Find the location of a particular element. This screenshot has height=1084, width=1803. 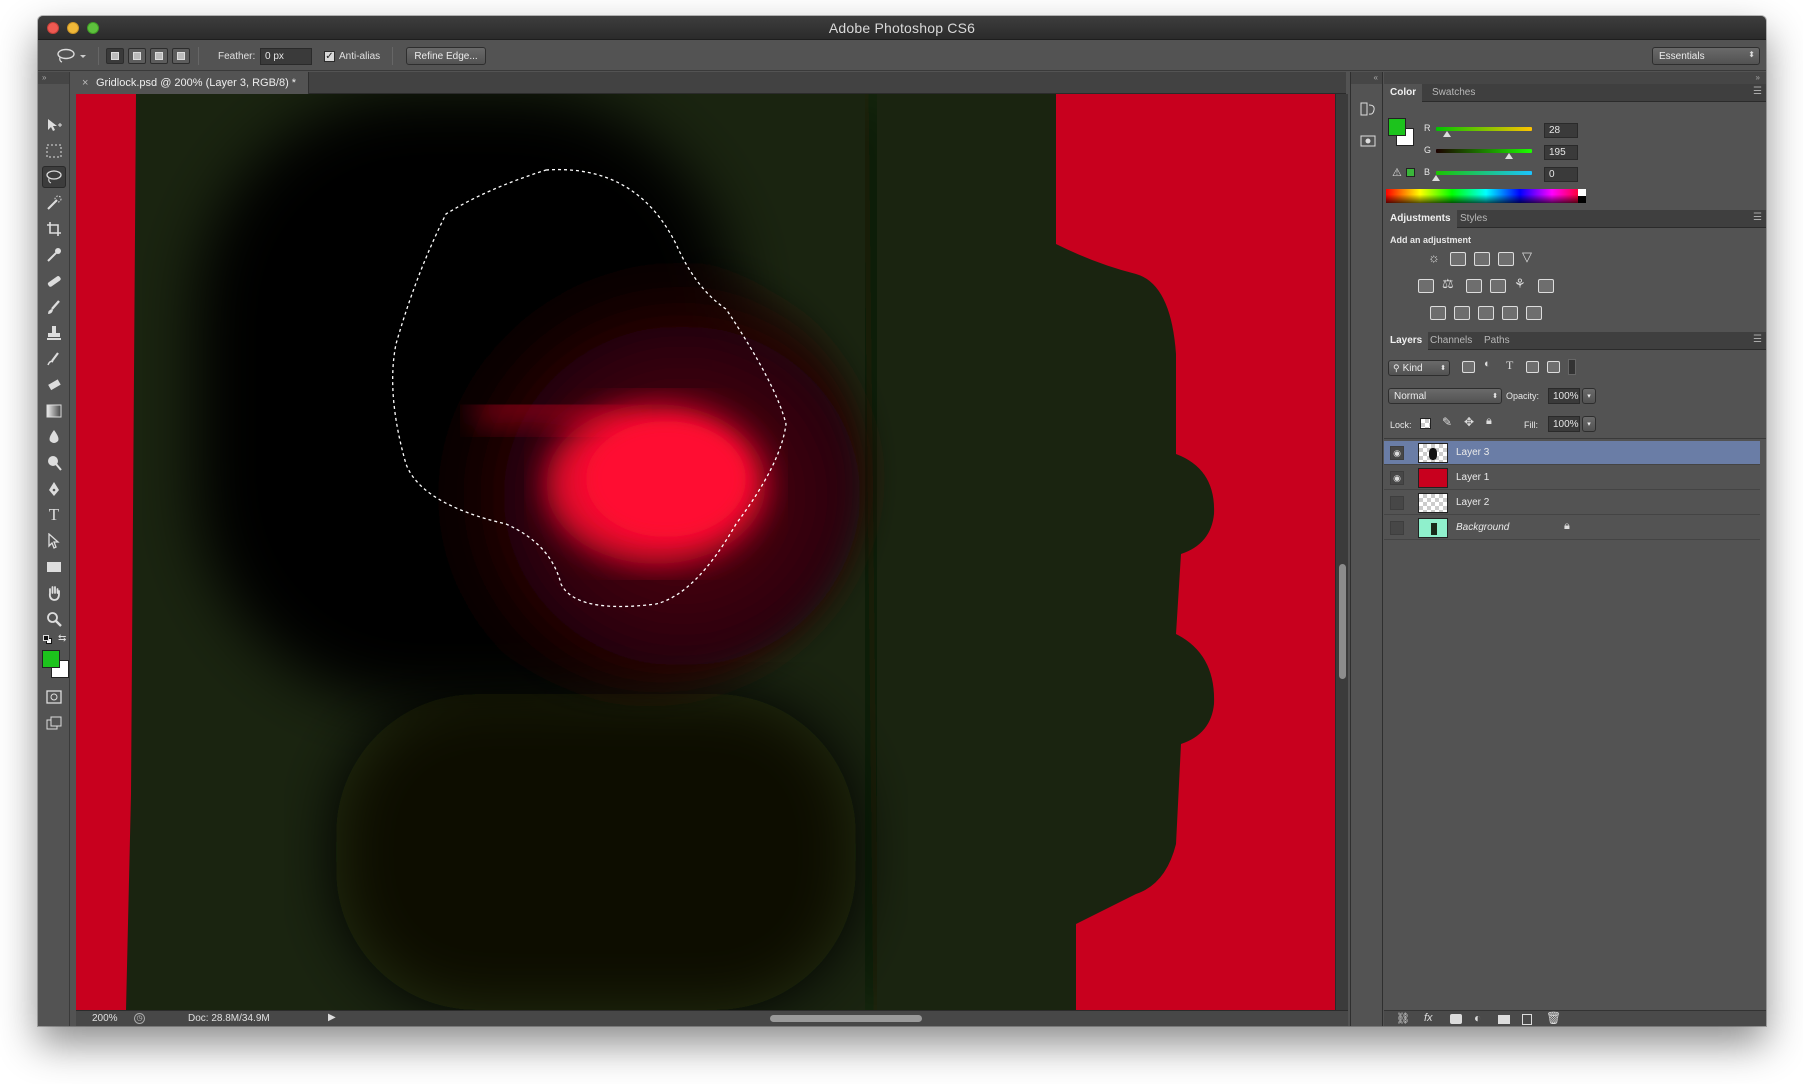

tools-collapse-icon: » is located at coordinates (53, 78).